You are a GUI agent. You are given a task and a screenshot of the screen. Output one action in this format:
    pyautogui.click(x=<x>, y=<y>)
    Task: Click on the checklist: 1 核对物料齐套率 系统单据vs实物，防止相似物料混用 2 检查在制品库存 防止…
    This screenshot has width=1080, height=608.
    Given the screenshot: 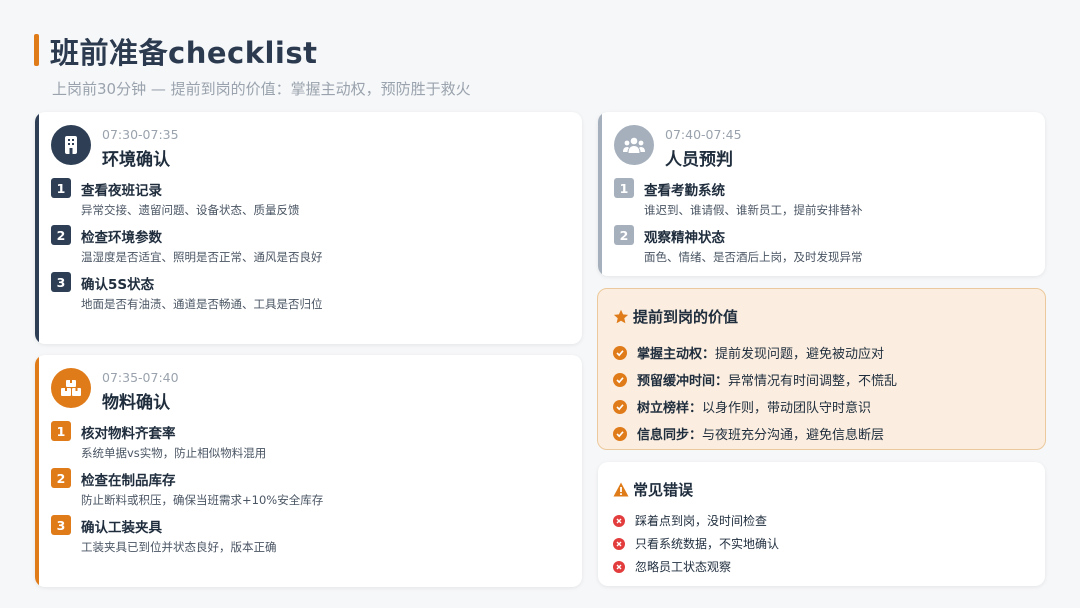 What is the action you would take?
    pyautogui.click(x=310, y=491)
    